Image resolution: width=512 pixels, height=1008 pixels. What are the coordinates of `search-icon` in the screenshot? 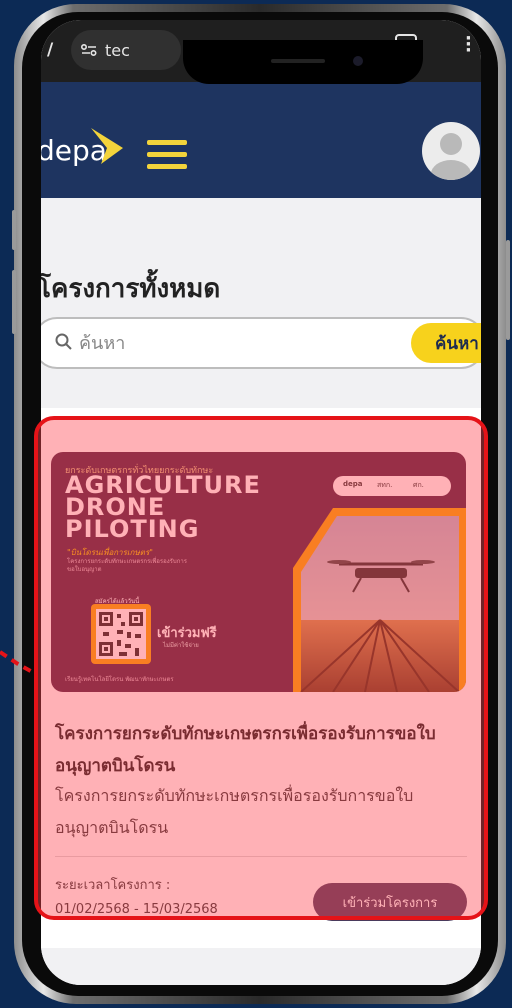 It's located at (63, 341).